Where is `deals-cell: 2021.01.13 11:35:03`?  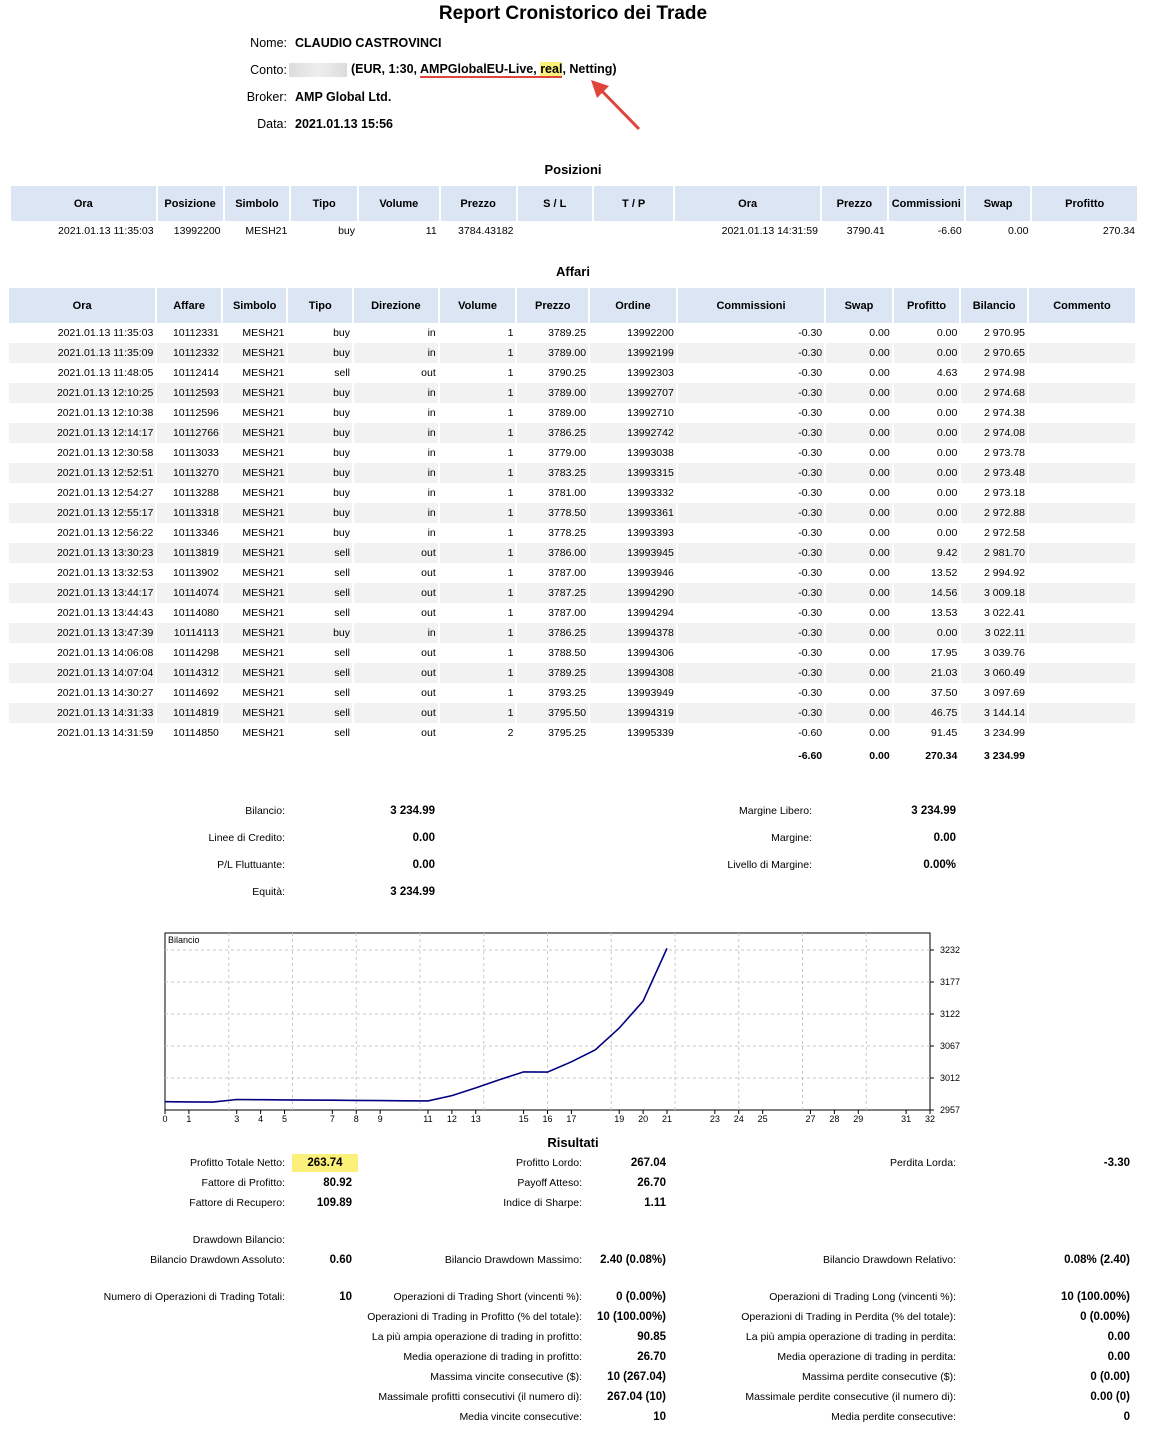 deals-cell: 2021.01.13 11:35:03 is located at coordinates (105, 333).